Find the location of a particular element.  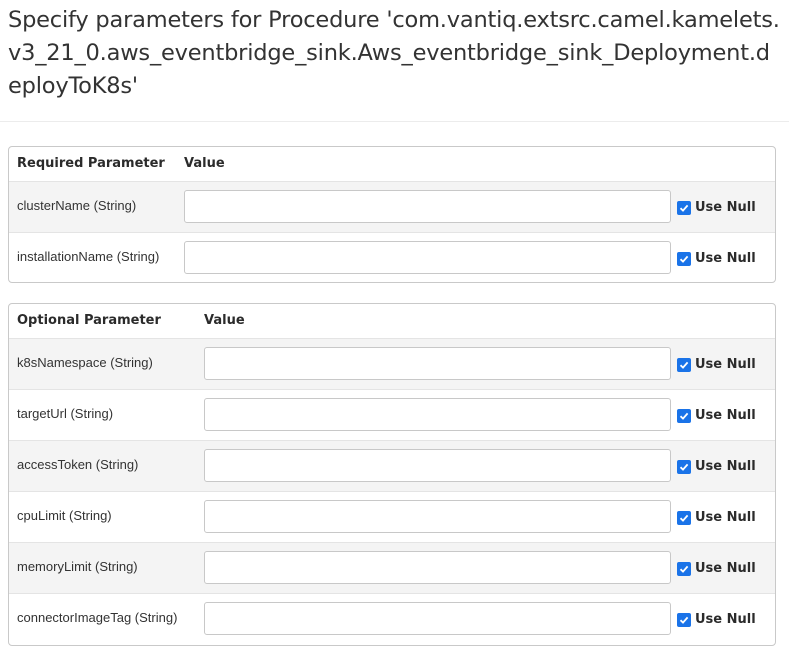

optional-parameter-header: Optional Parameter is located at coordinates (89, 320).